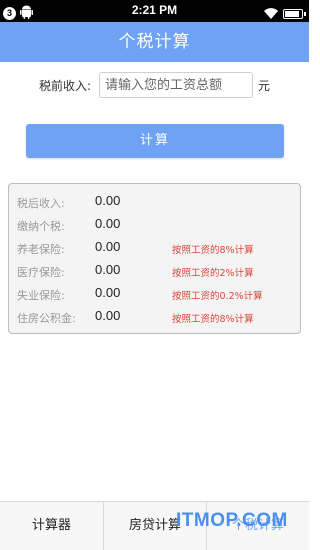 The image size is (320, 550). Describe the element at coordinates (294, 13) in the screenshot. I see `battery-icon` at that location.